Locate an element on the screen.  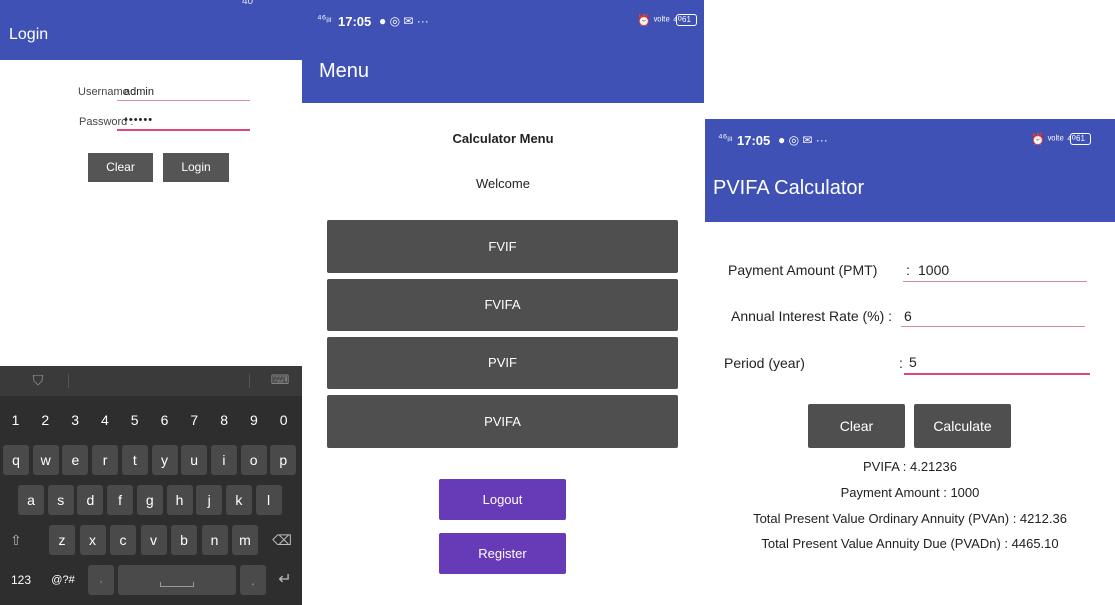
letter-key-d: d is located at coordinates (90, 500).